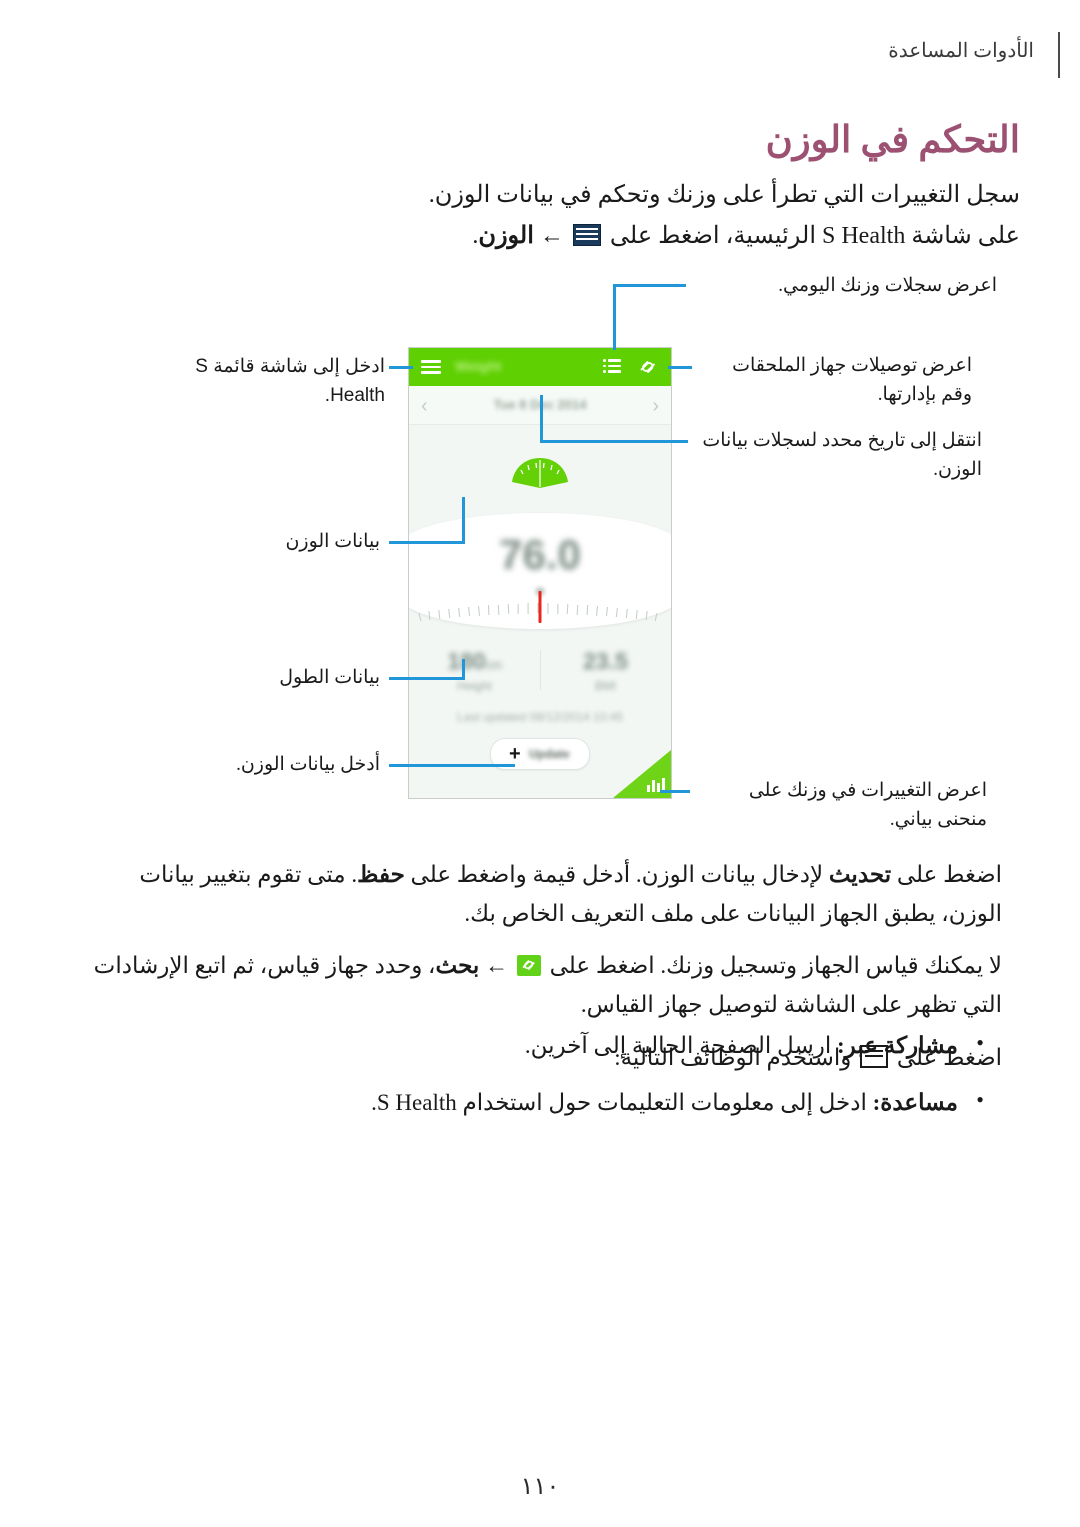 The image size is (1080, 1527). I want to click on bmi-stat: 23.5 BMI, so click(605, 670).